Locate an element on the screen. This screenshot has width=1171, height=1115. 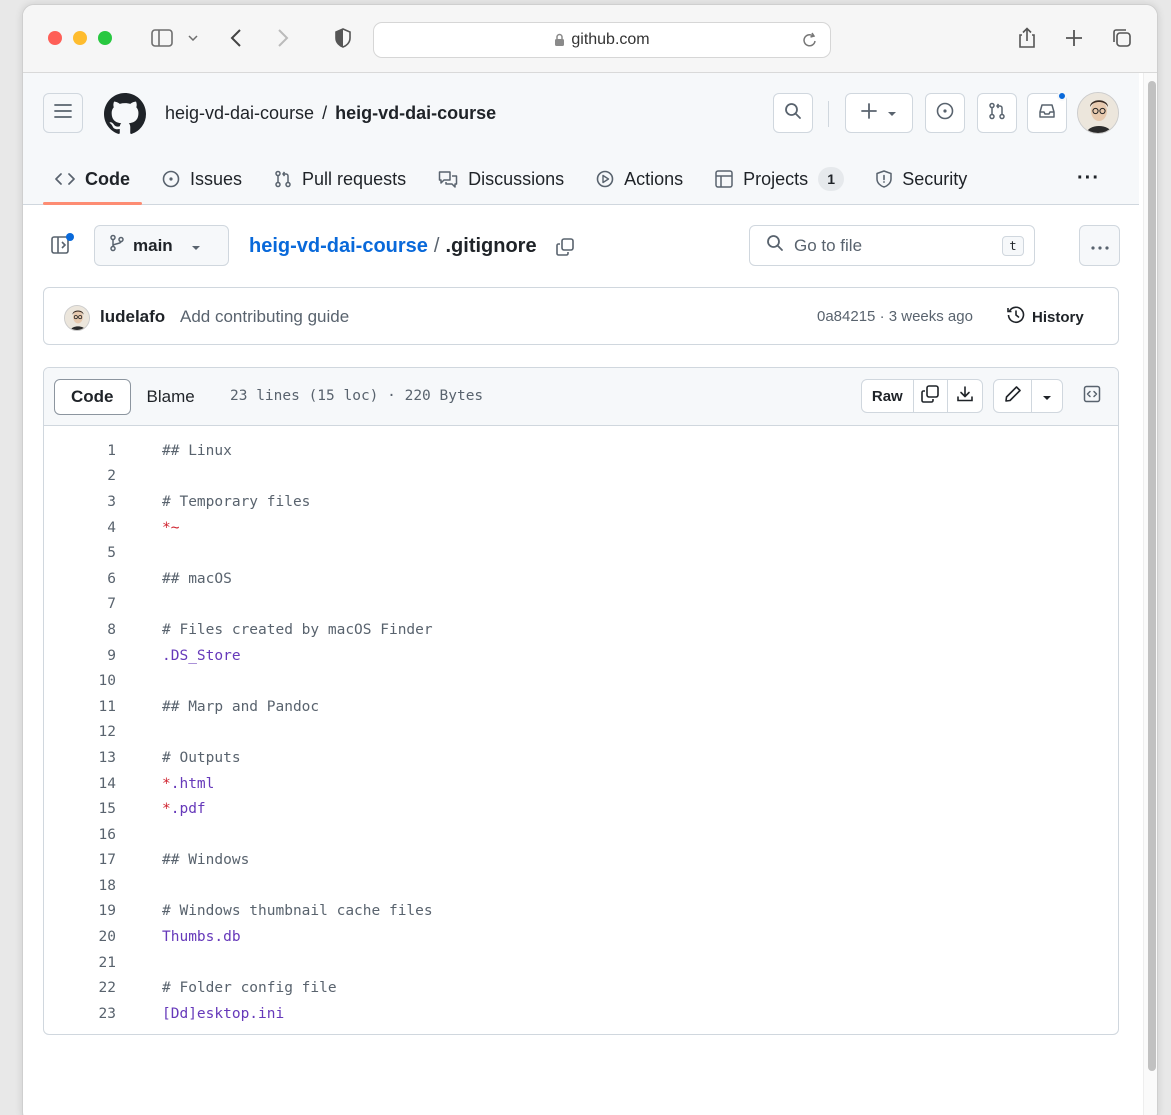
history-icon is located at coordinates (1016, 317).